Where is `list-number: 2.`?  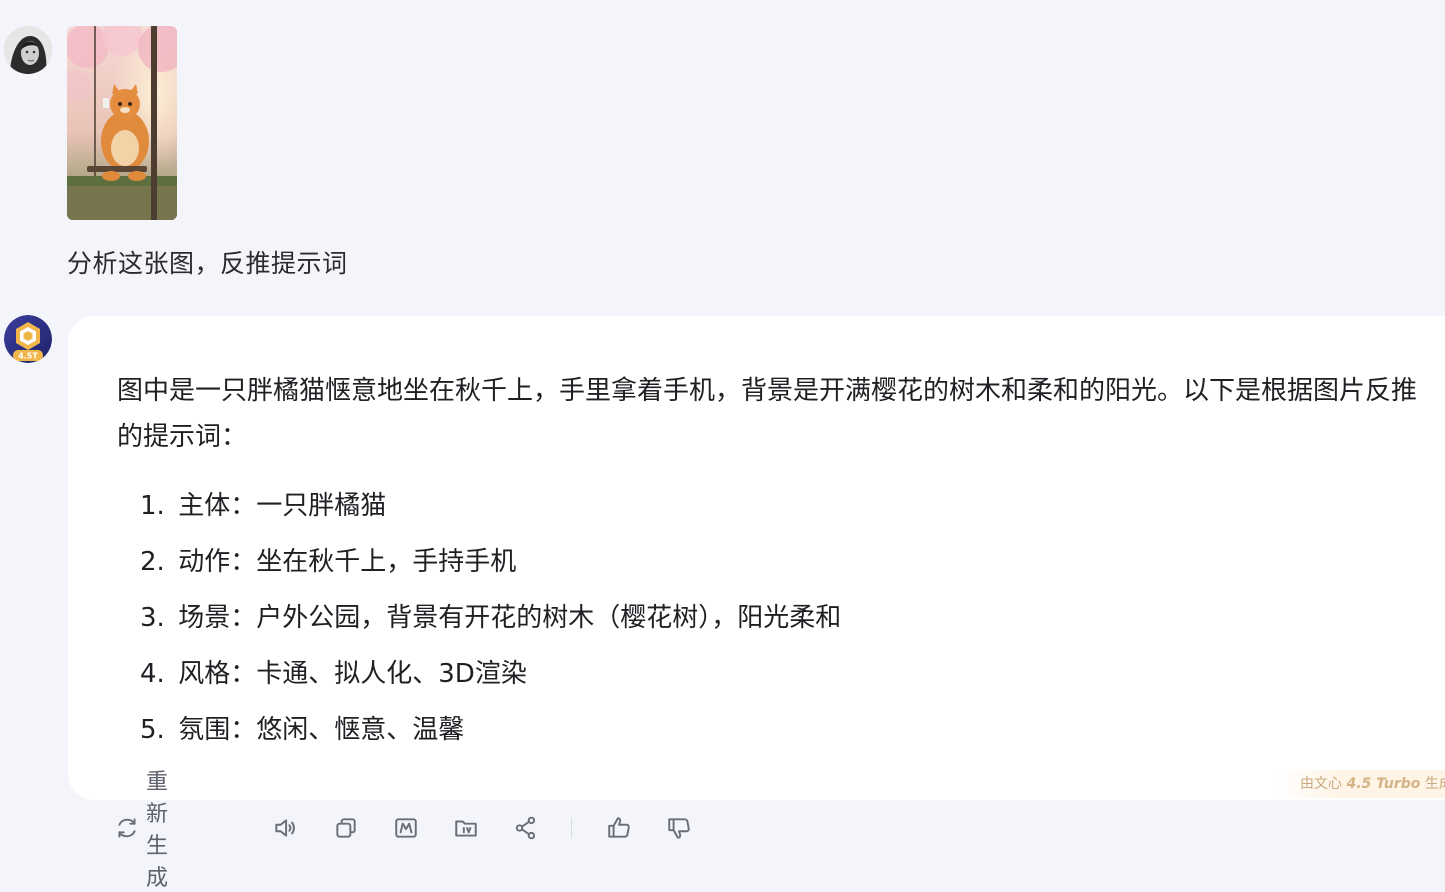 list-number: 2. is located at coordinates (152, 562).